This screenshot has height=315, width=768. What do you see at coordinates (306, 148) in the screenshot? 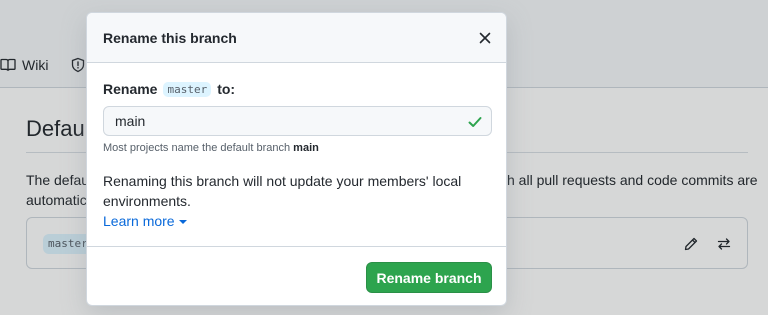
I see `hint-branch-name: main` at bounding box center [306, 148].